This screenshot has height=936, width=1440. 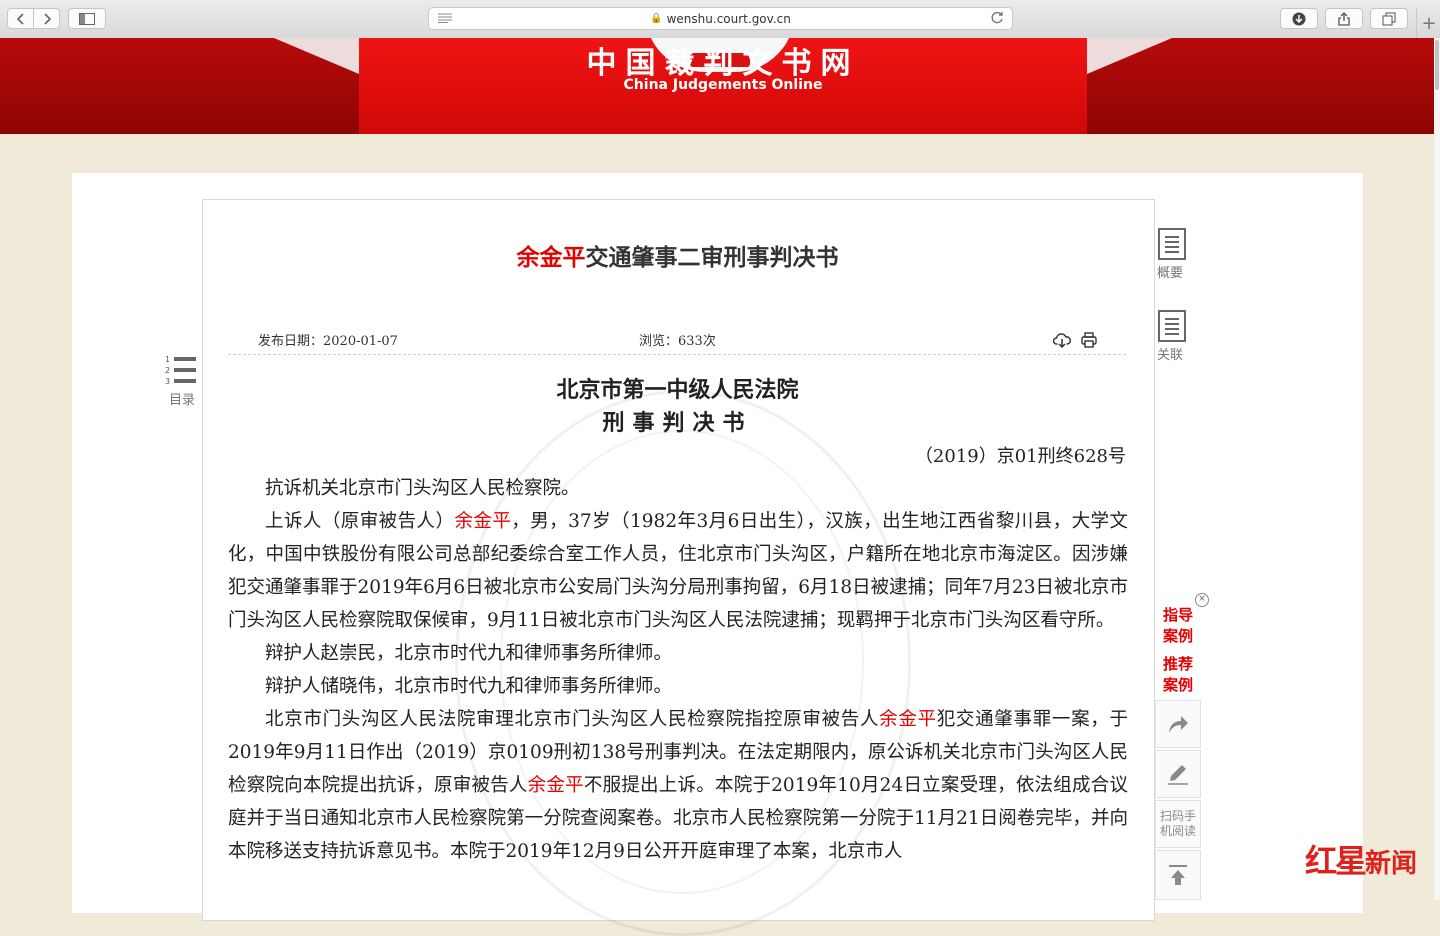 What do you see at coordinates (1177, 816) in the screenshot?
I see `scan-line1: 扫码手` at bounding box center [1177, 816].